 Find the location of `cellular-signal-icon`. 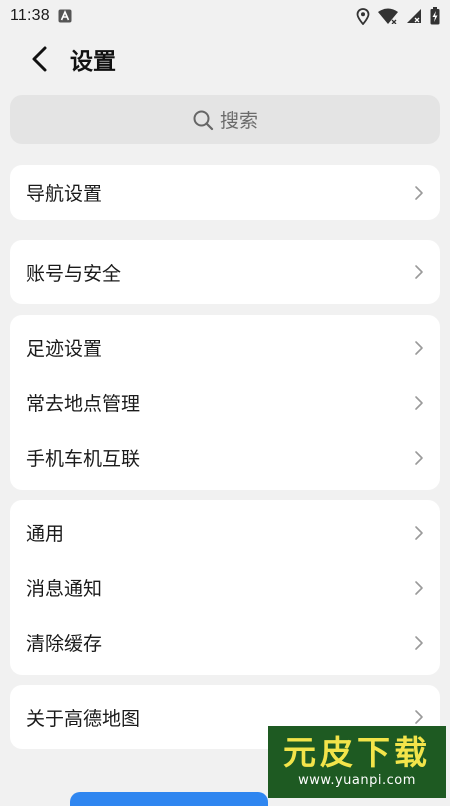

cellular-signal-icon is located at coordinates (414, 16).